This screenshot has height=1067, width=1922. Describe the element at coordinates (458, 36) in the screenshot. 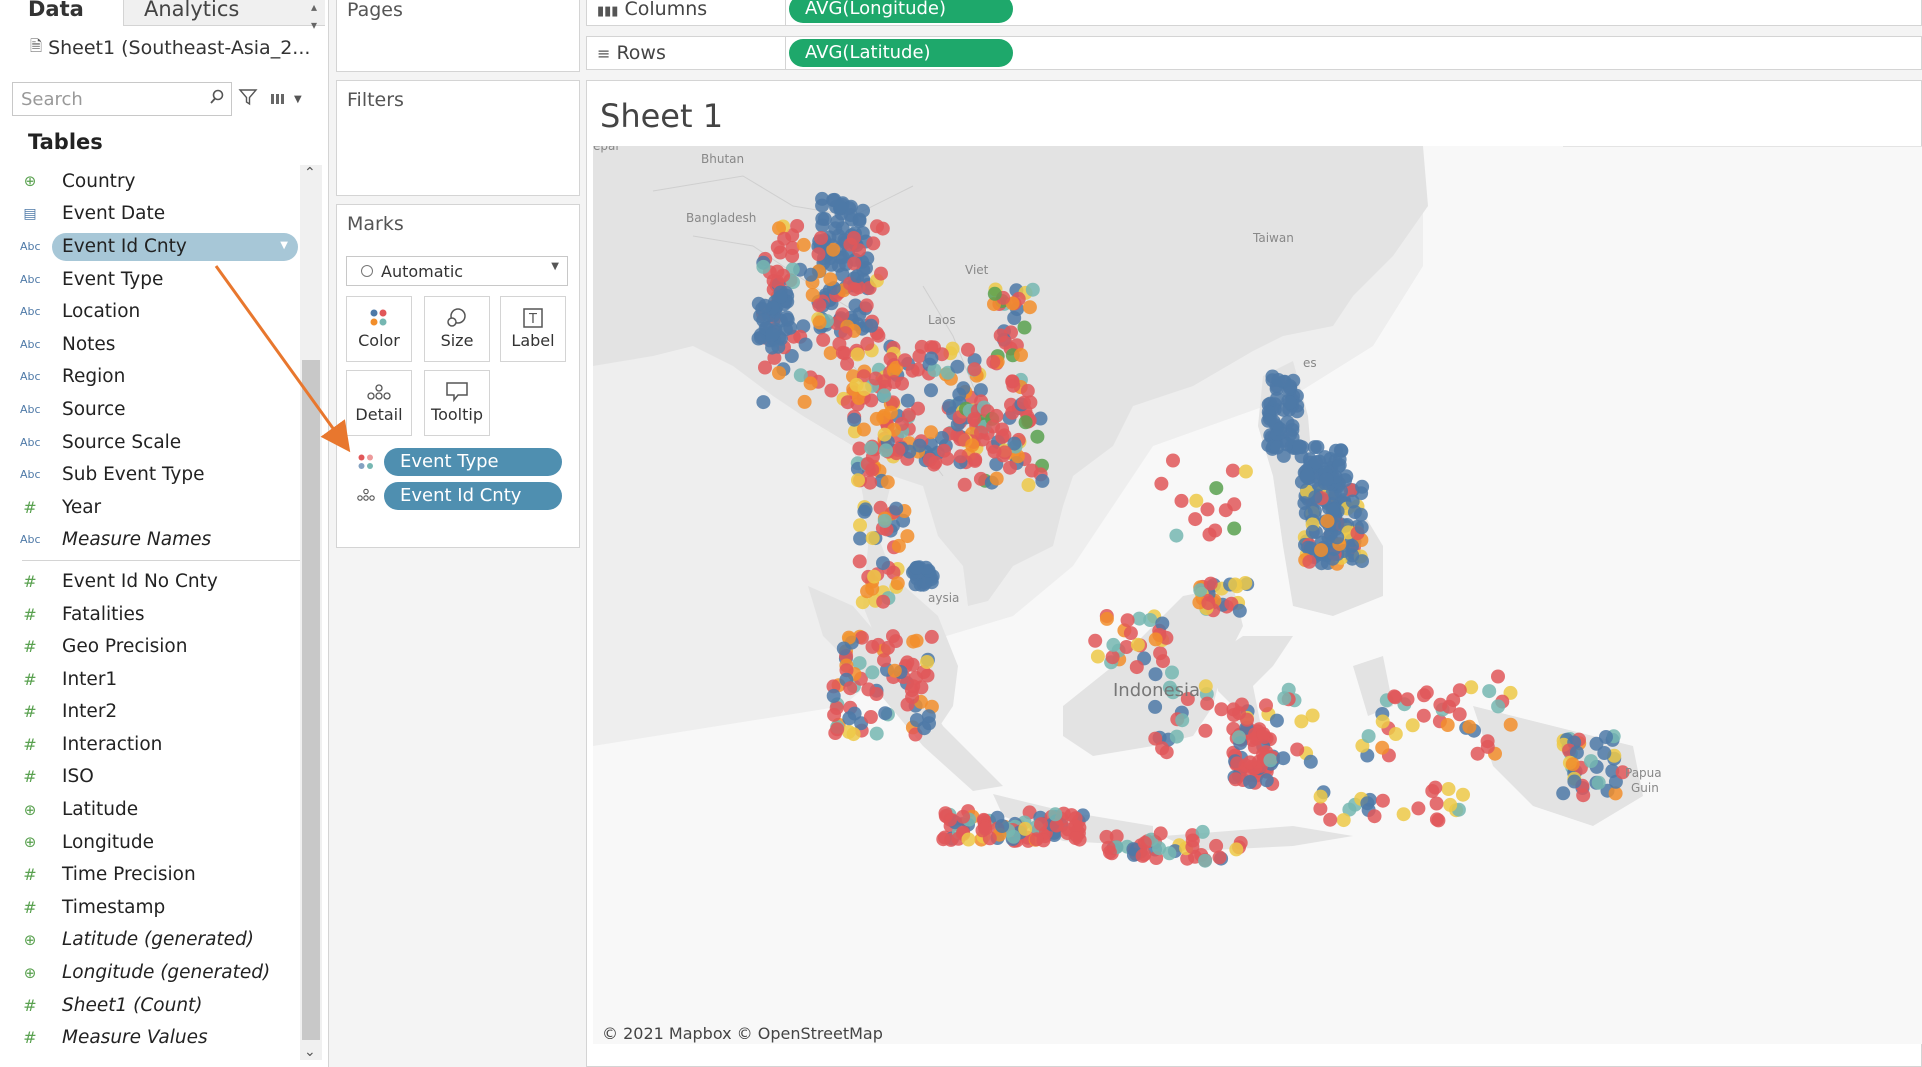

I see `pages-card: Pages` at that location.